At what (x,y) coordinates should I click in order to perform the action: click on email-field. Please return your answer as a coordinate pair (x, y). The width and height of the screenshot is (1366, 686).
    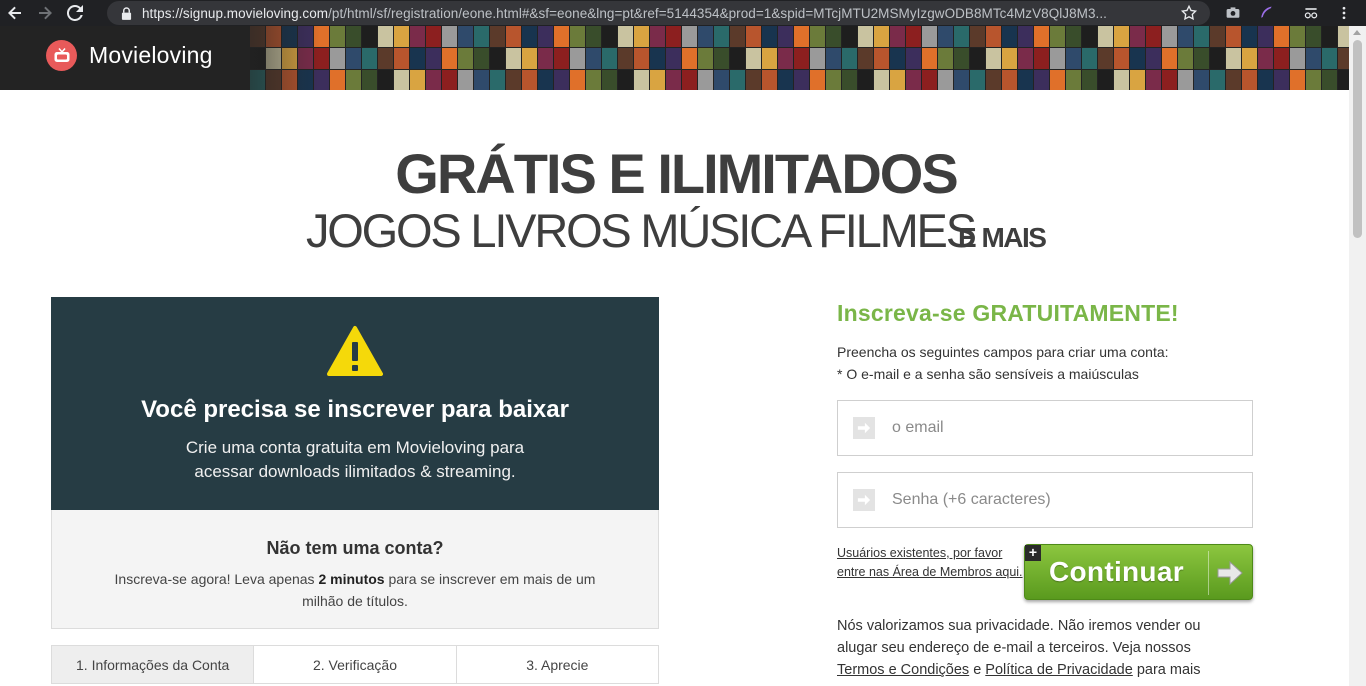
    Looking at the image, I should click on (1045, 428).